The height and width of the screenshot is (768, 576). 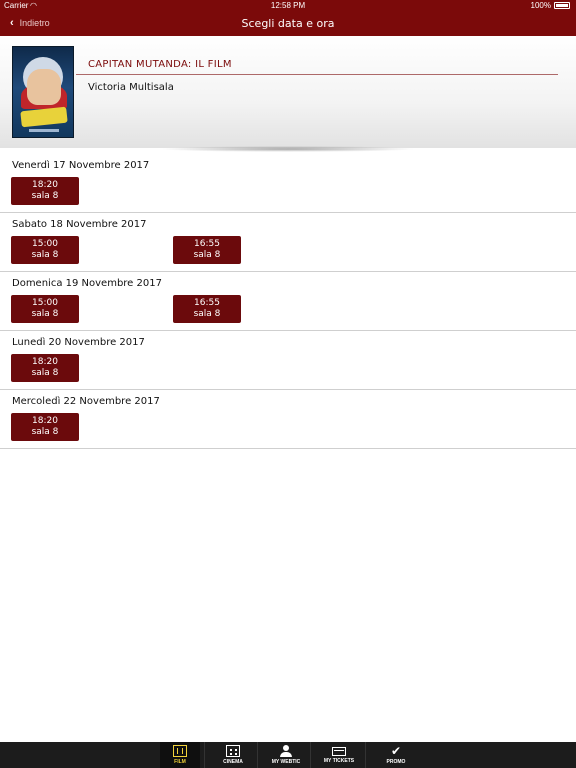 What do you see at coordinates (286, 751) in the screenshot?
I see `user-icon` at bounding box center [286, 751].